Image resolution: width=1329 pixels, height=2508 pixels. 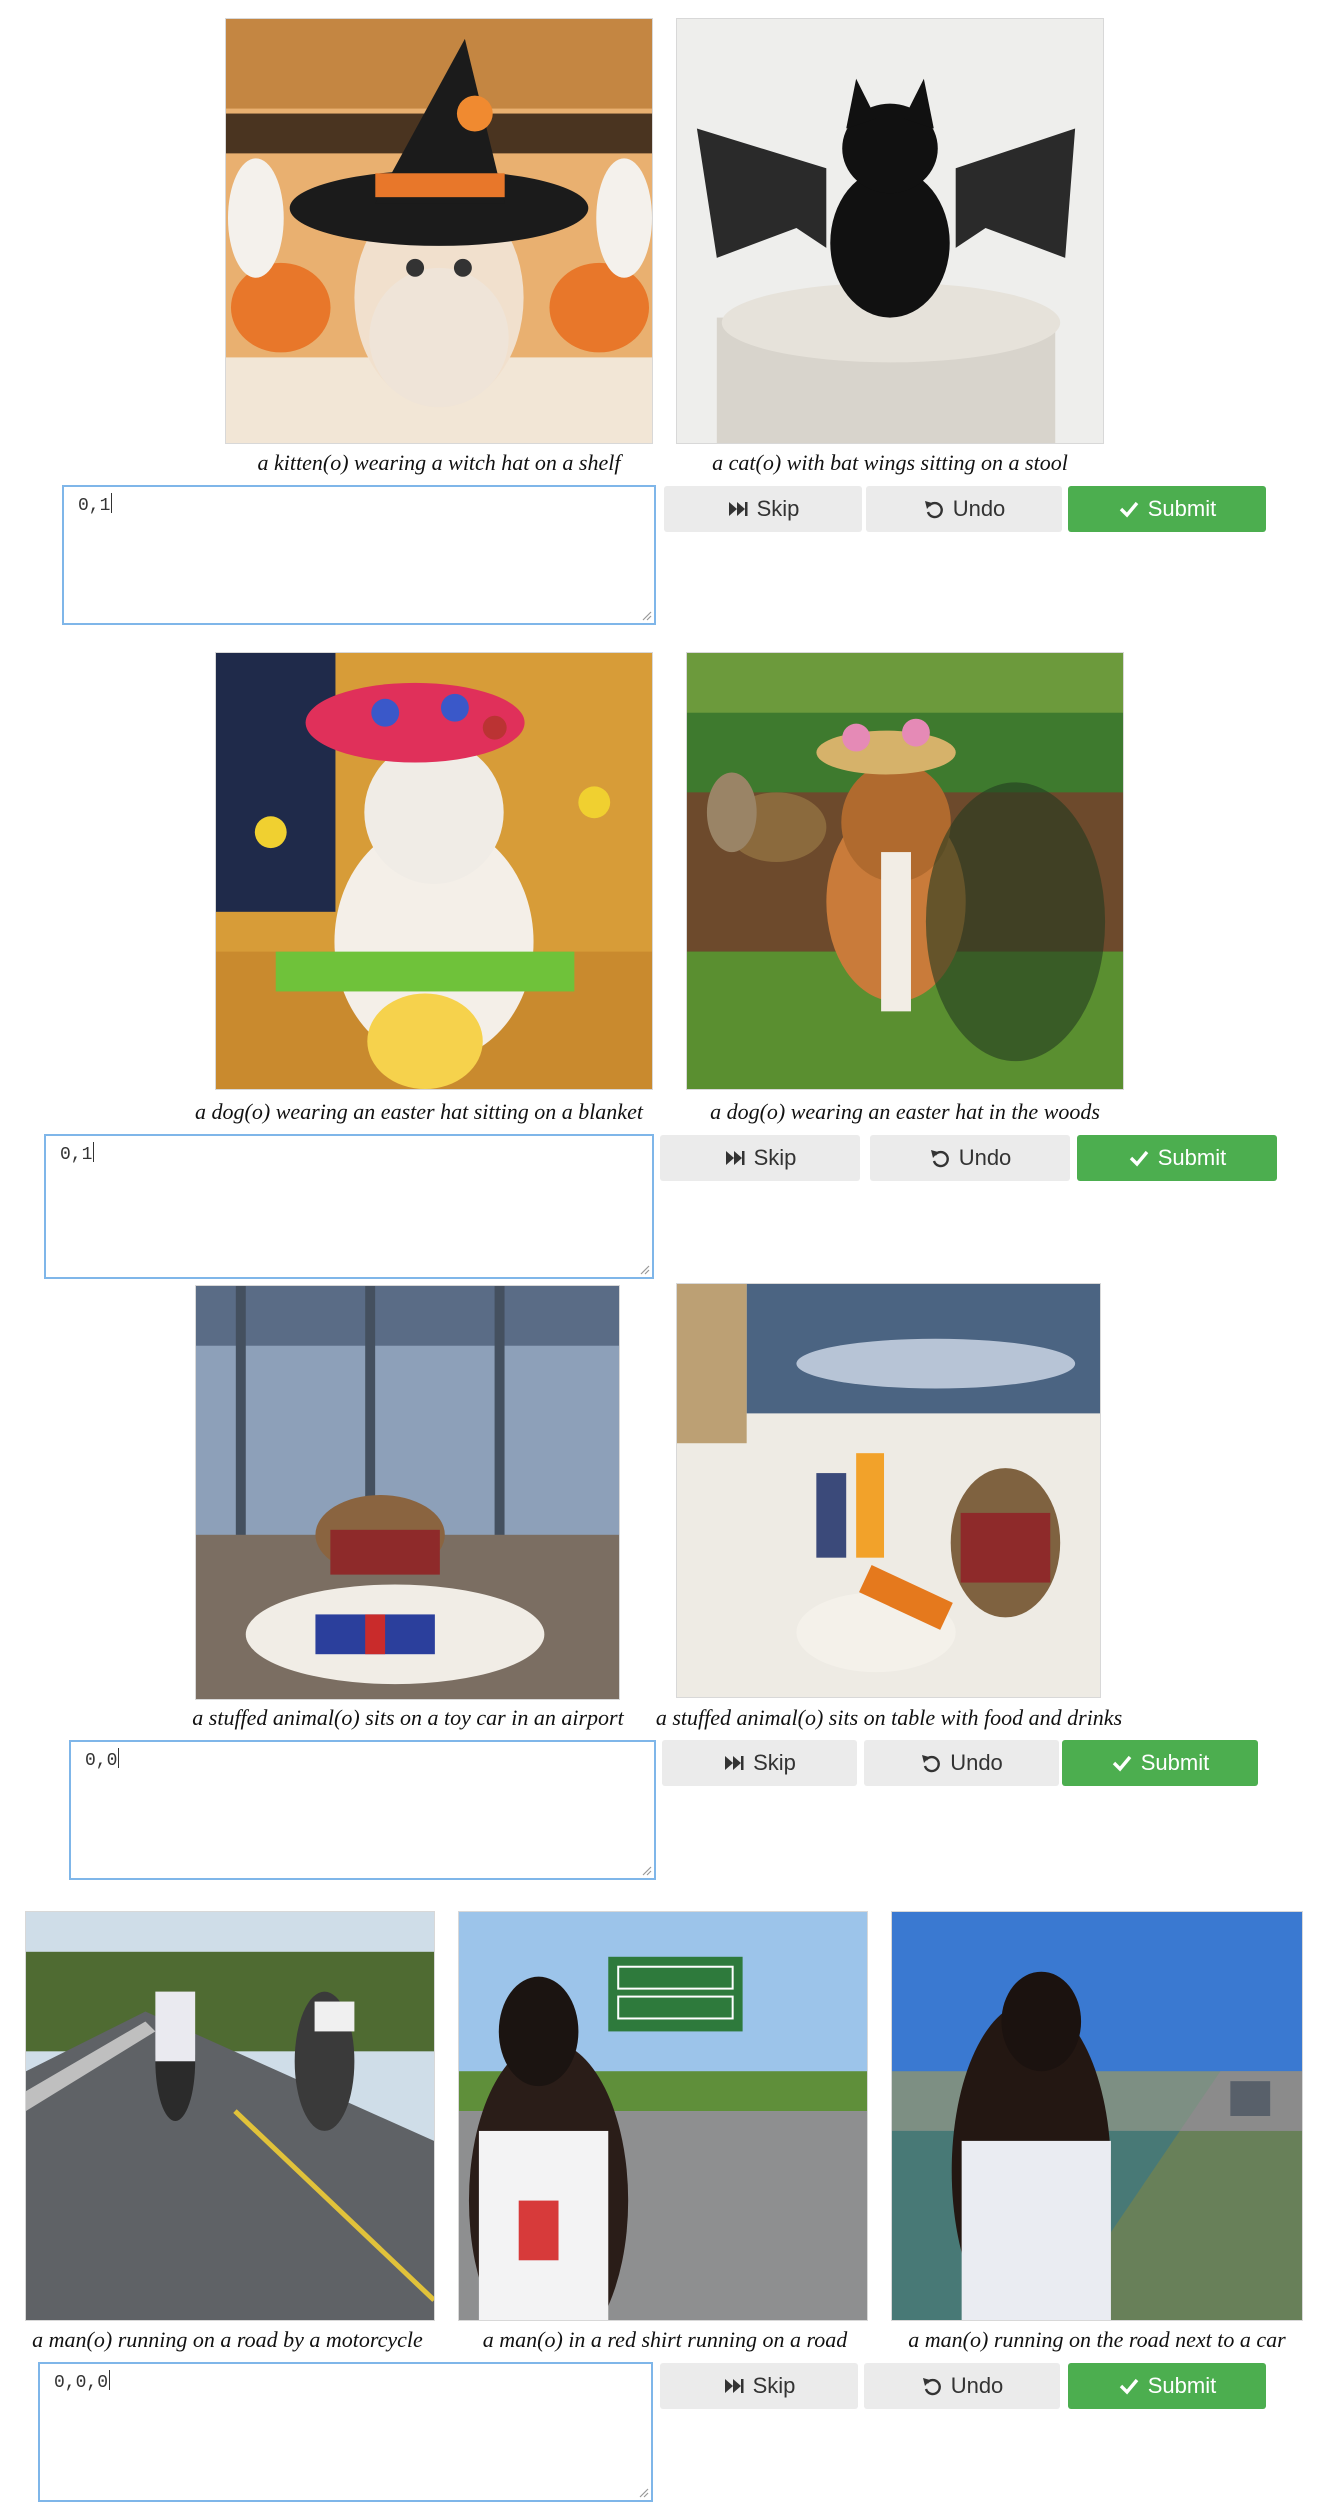 I want to click on undo-button: Undo, so click(x=962, y=2386).